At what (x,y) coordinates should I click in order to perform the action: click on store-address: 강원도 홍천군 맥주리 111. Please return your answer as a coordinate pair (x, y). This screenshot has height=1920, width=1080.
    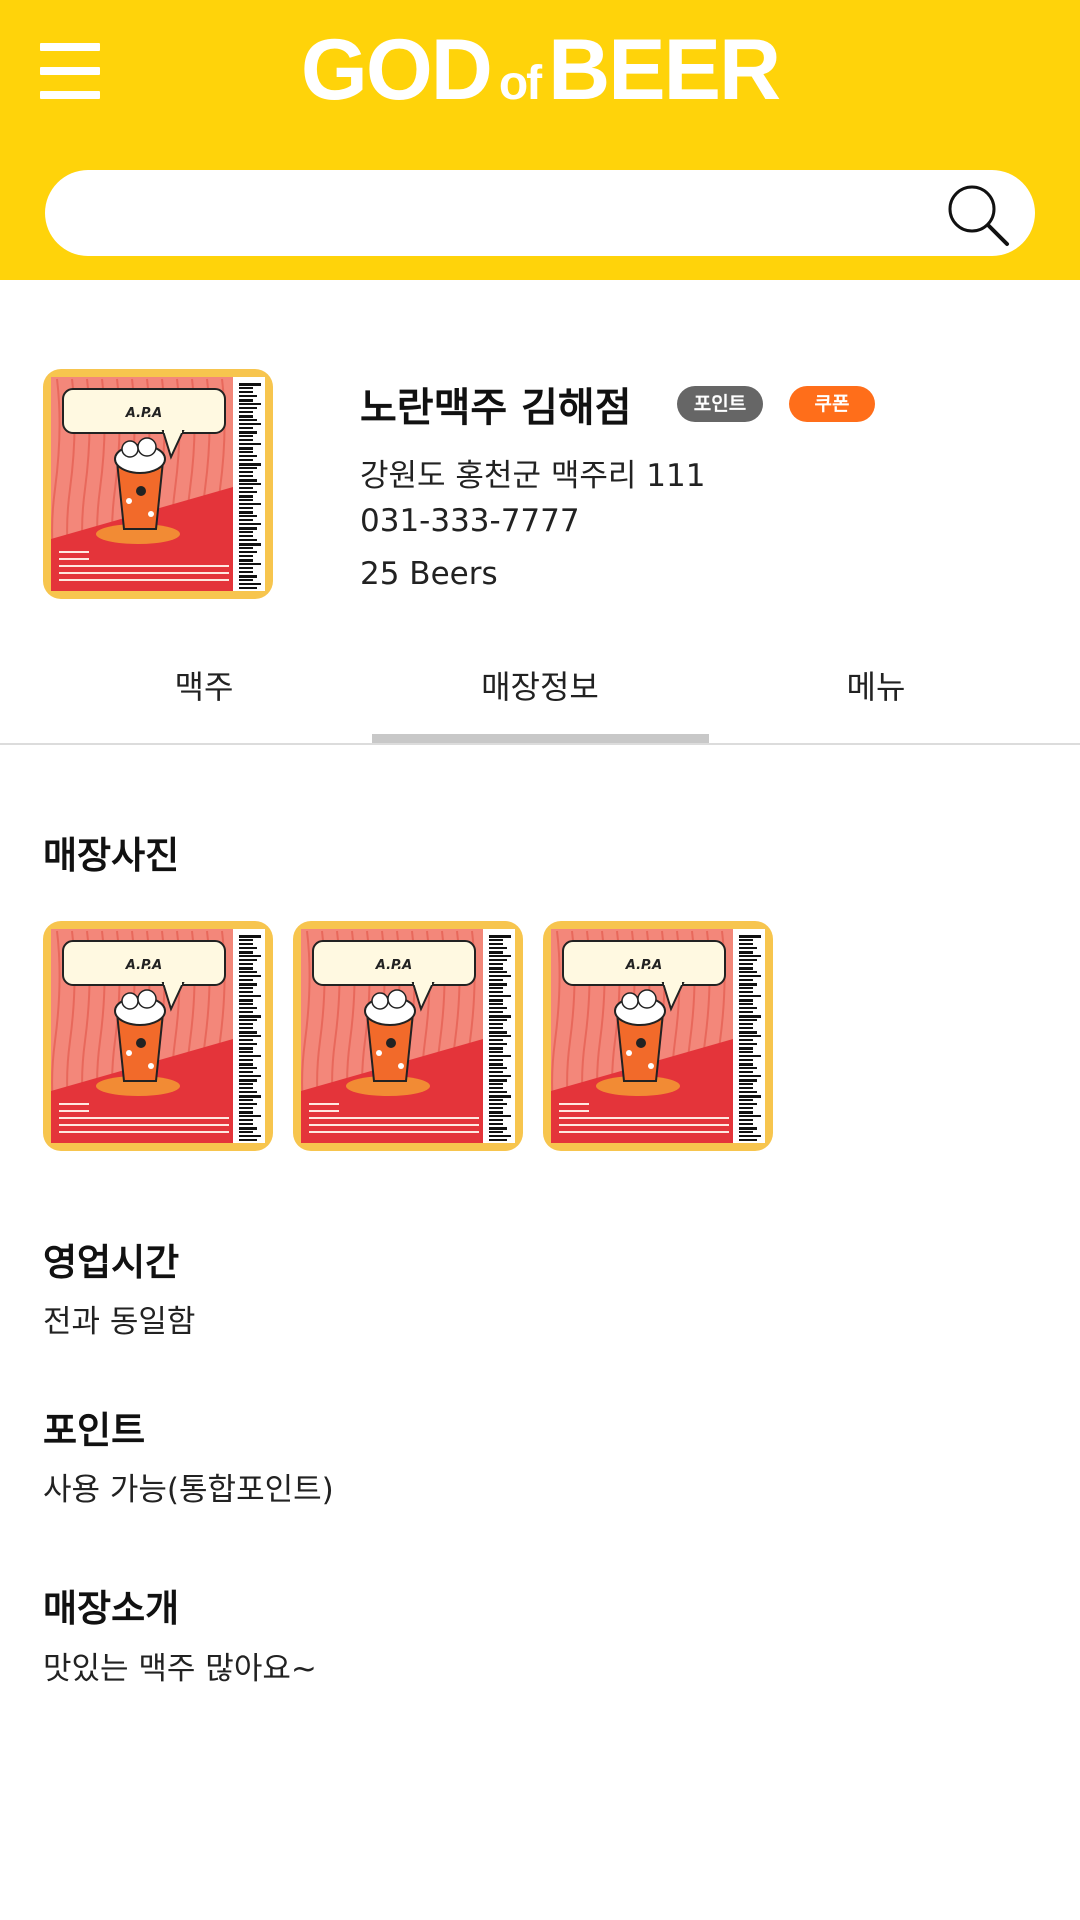
    Looking at the image, I should click on (533, 476).